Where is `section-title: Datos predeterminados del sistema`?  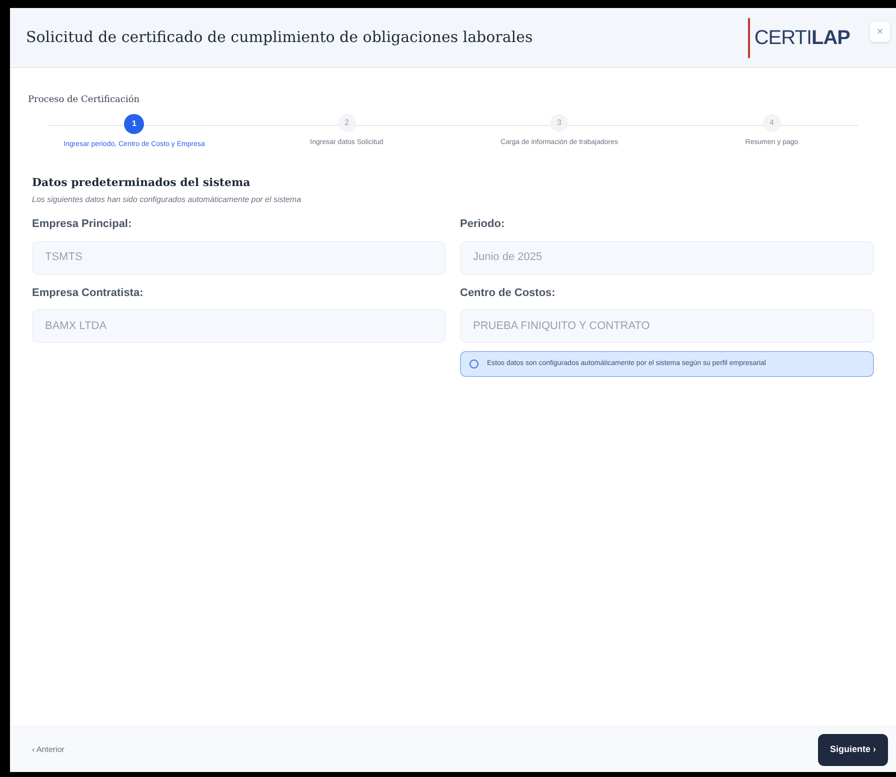
section-title: Datos predeterminados del sistema is located at coordinates (142, 182).